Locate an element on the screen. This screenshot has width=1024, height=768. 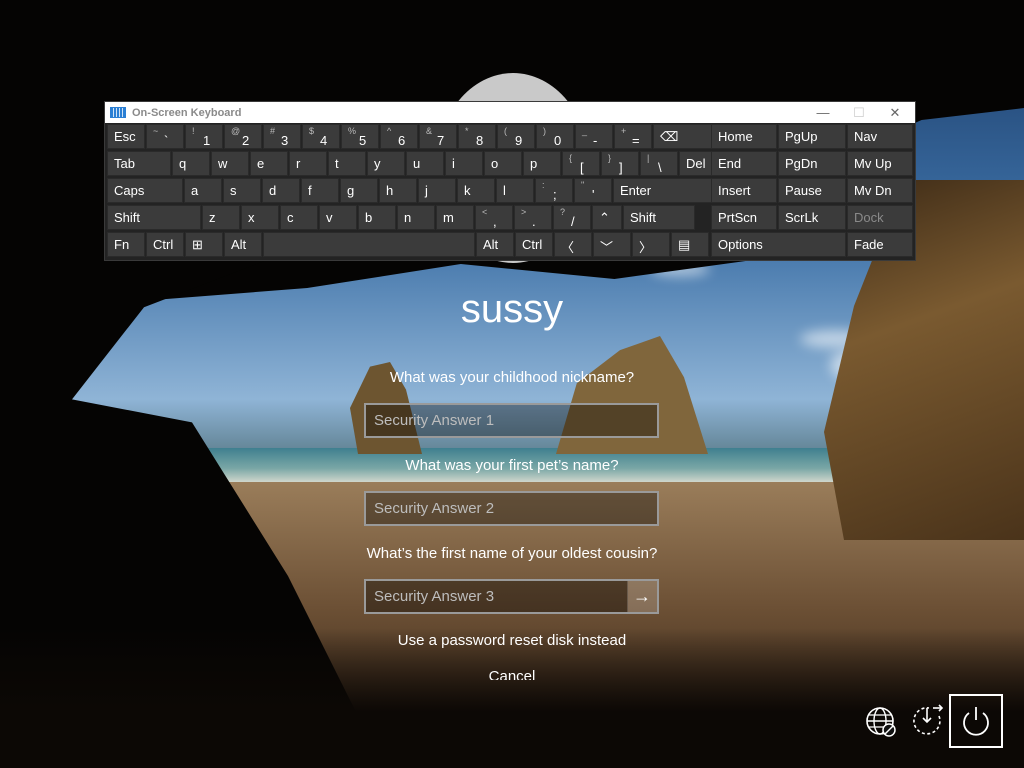
maximize-button: ☐ is located at coordinates (859, 112).